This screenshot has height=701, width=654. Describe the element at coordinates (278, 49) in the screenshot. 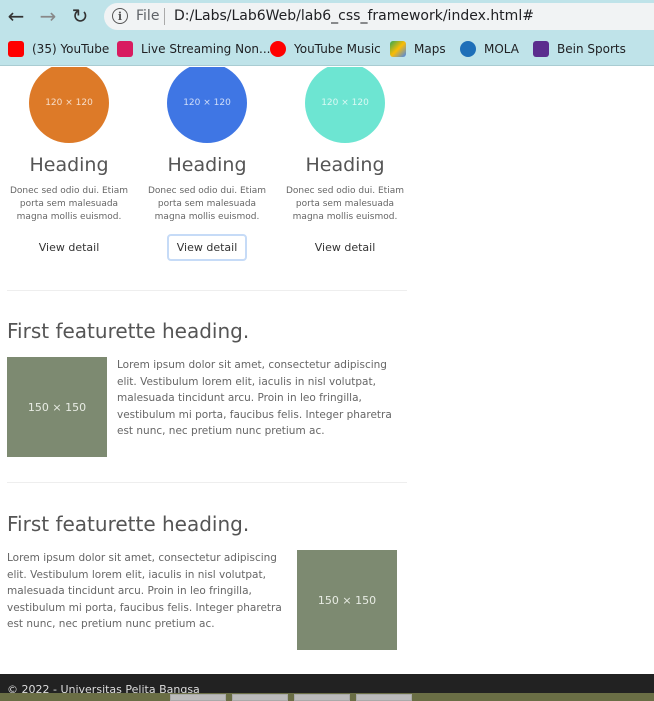

I see `youtube-music-icon` at that location.